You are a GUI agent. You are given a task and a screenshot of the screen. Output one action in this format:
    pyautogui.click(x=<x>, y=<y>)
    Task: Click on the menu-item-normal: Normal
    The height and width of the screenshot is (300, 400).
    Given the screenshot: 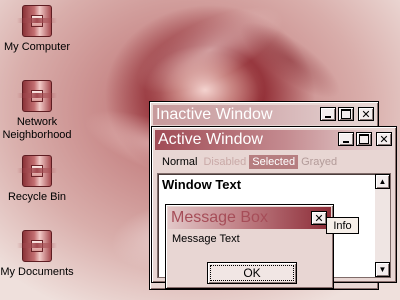 What is the action you would take?
    pyautogui.click(x=179, y=162)
    